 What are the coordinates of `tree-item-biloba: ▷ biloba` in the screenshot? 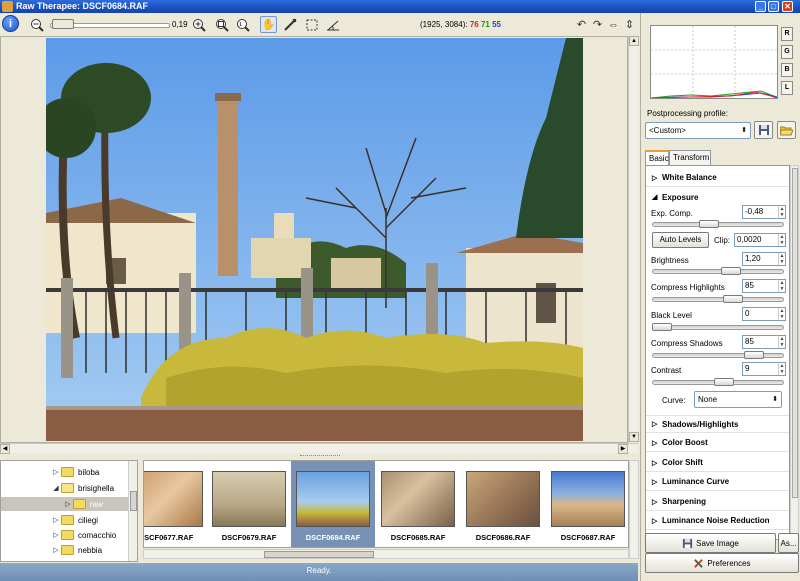 It's located at (90, 472).